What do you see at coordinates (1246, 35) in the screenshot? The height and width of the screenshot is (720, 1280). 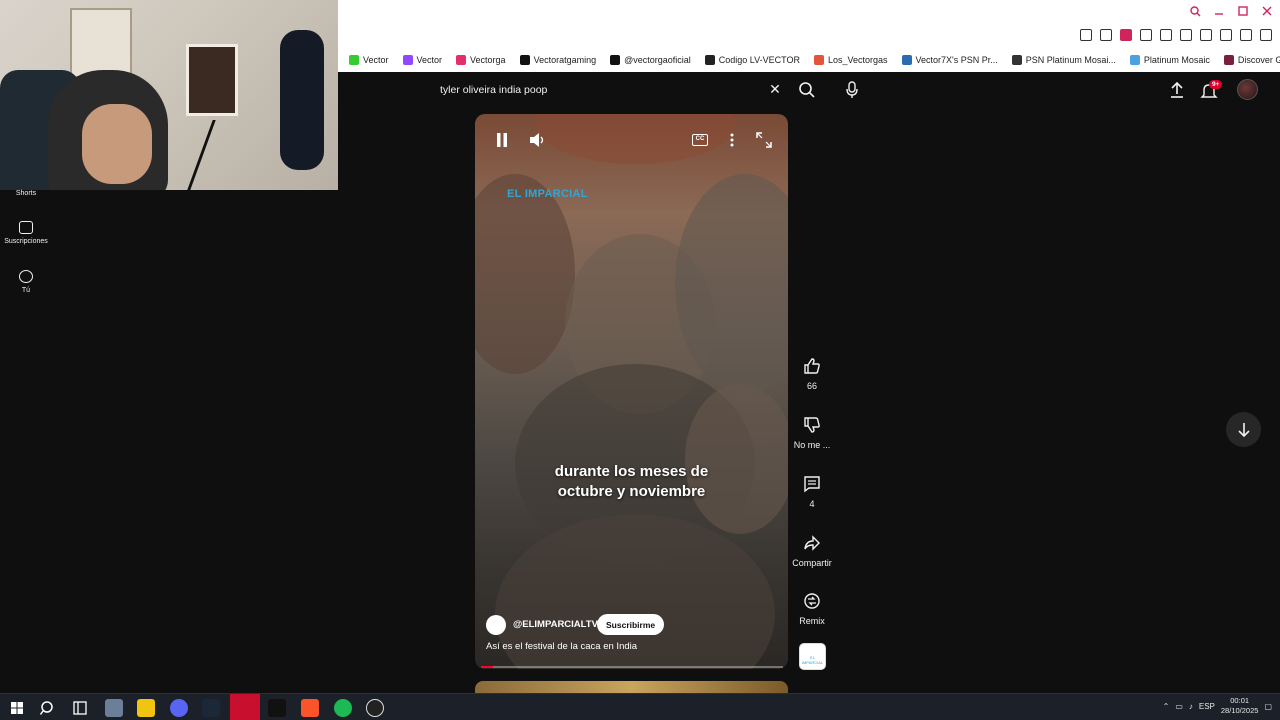 I see `download-icon` at bounding box center [1246, 35].